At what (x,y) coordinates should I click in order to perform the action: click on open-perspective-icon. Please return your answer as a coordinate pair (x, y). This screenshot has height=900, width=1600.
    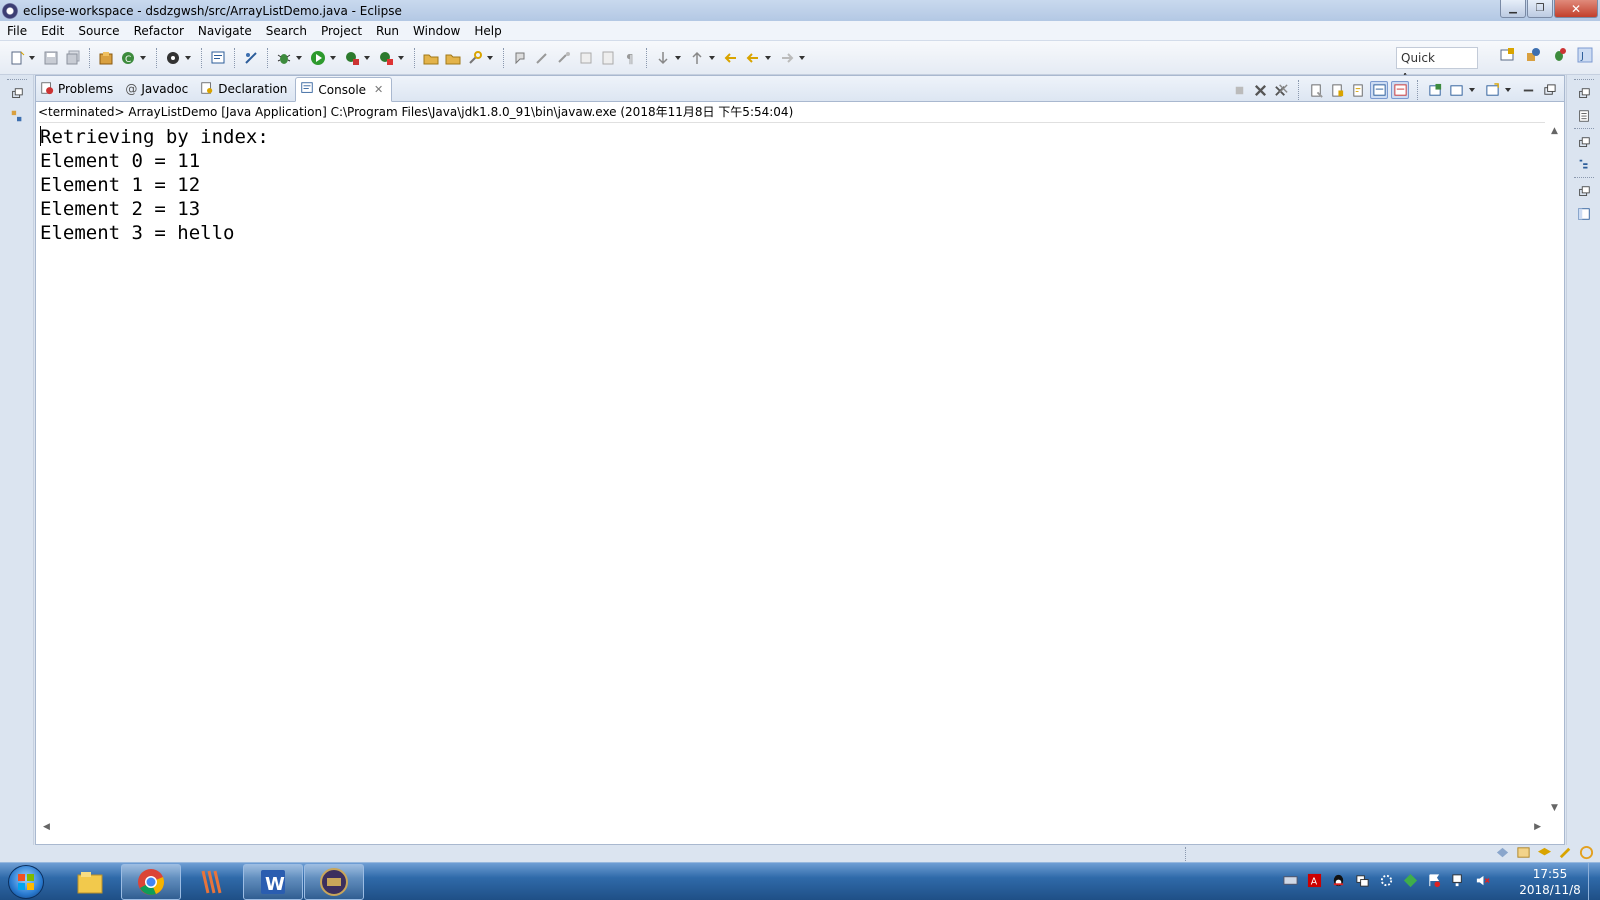
    Looking at the image, I should click on (1507, 55).